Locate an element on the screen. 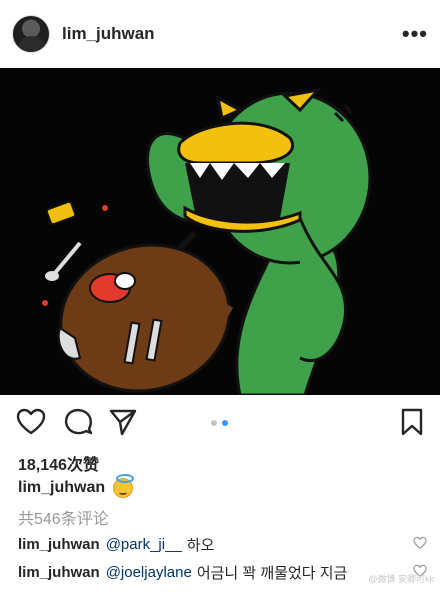 The image size is (440, 593). comment-text: 하오 is located at coordinates (200, 545).